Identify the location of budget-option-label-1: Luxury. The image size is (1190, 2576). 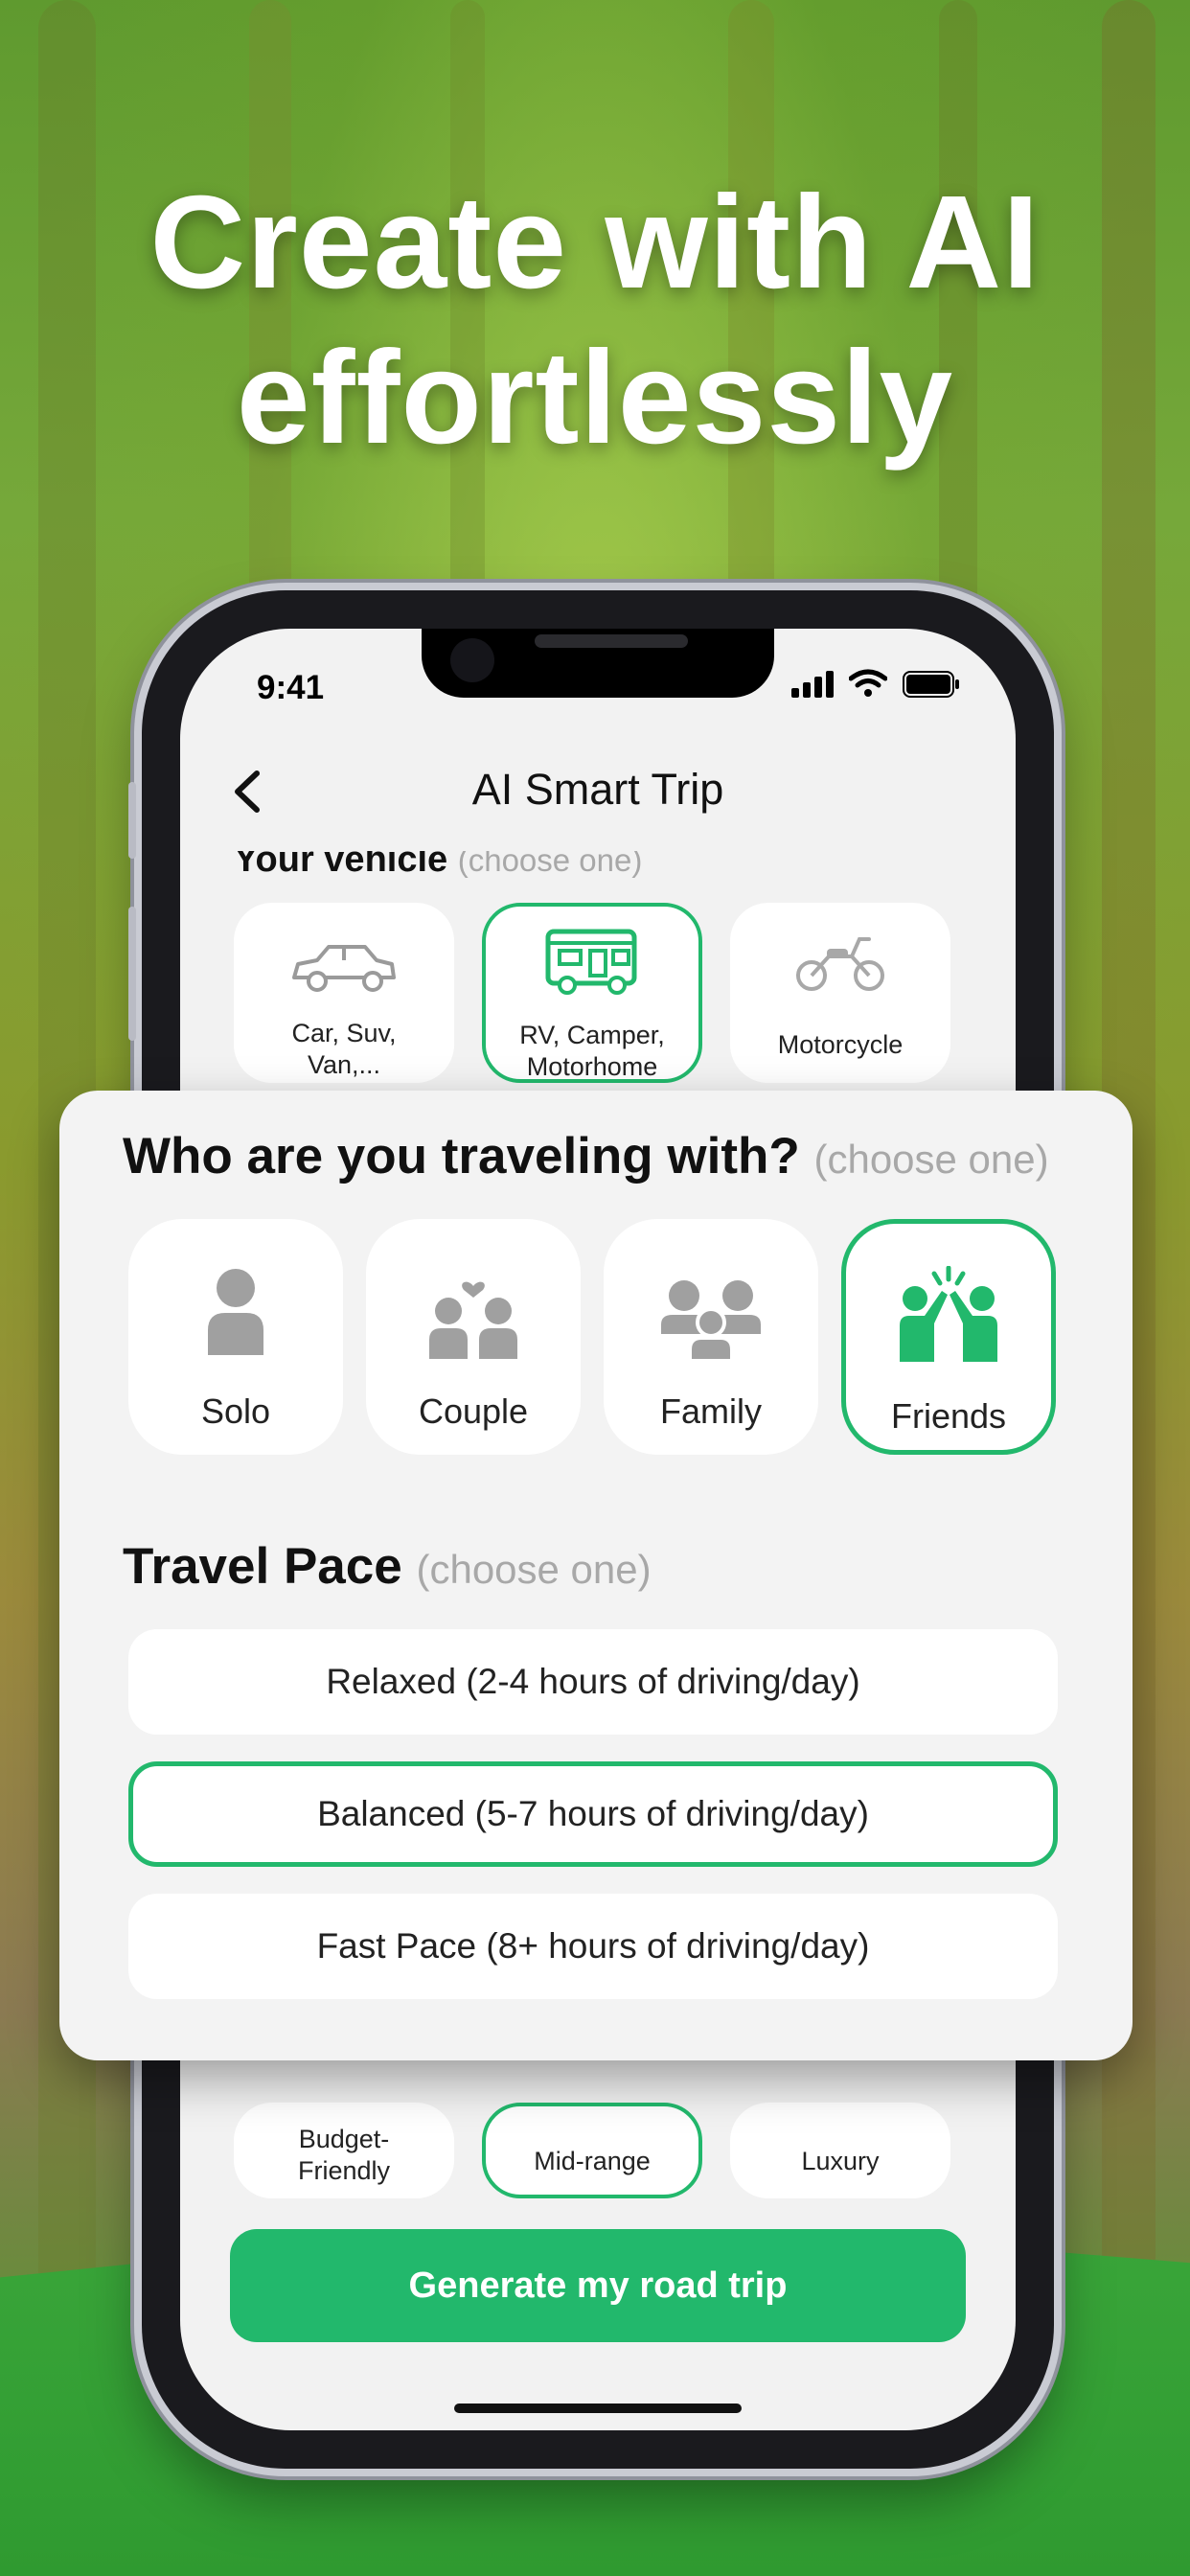
(841, 2161).